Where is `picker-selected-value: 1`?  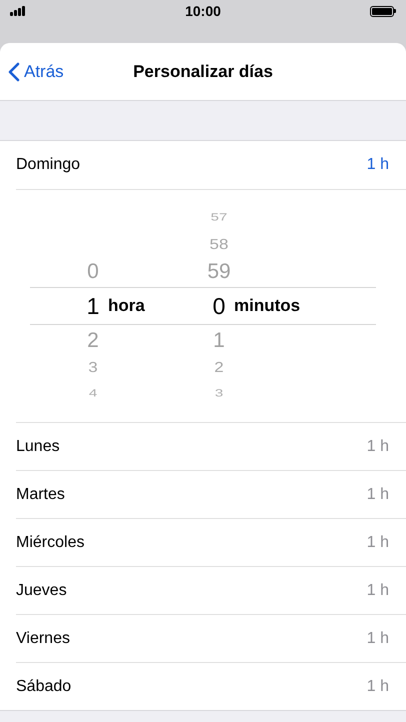 picker-selected-value: 1 is located at coordinates (93, 306).